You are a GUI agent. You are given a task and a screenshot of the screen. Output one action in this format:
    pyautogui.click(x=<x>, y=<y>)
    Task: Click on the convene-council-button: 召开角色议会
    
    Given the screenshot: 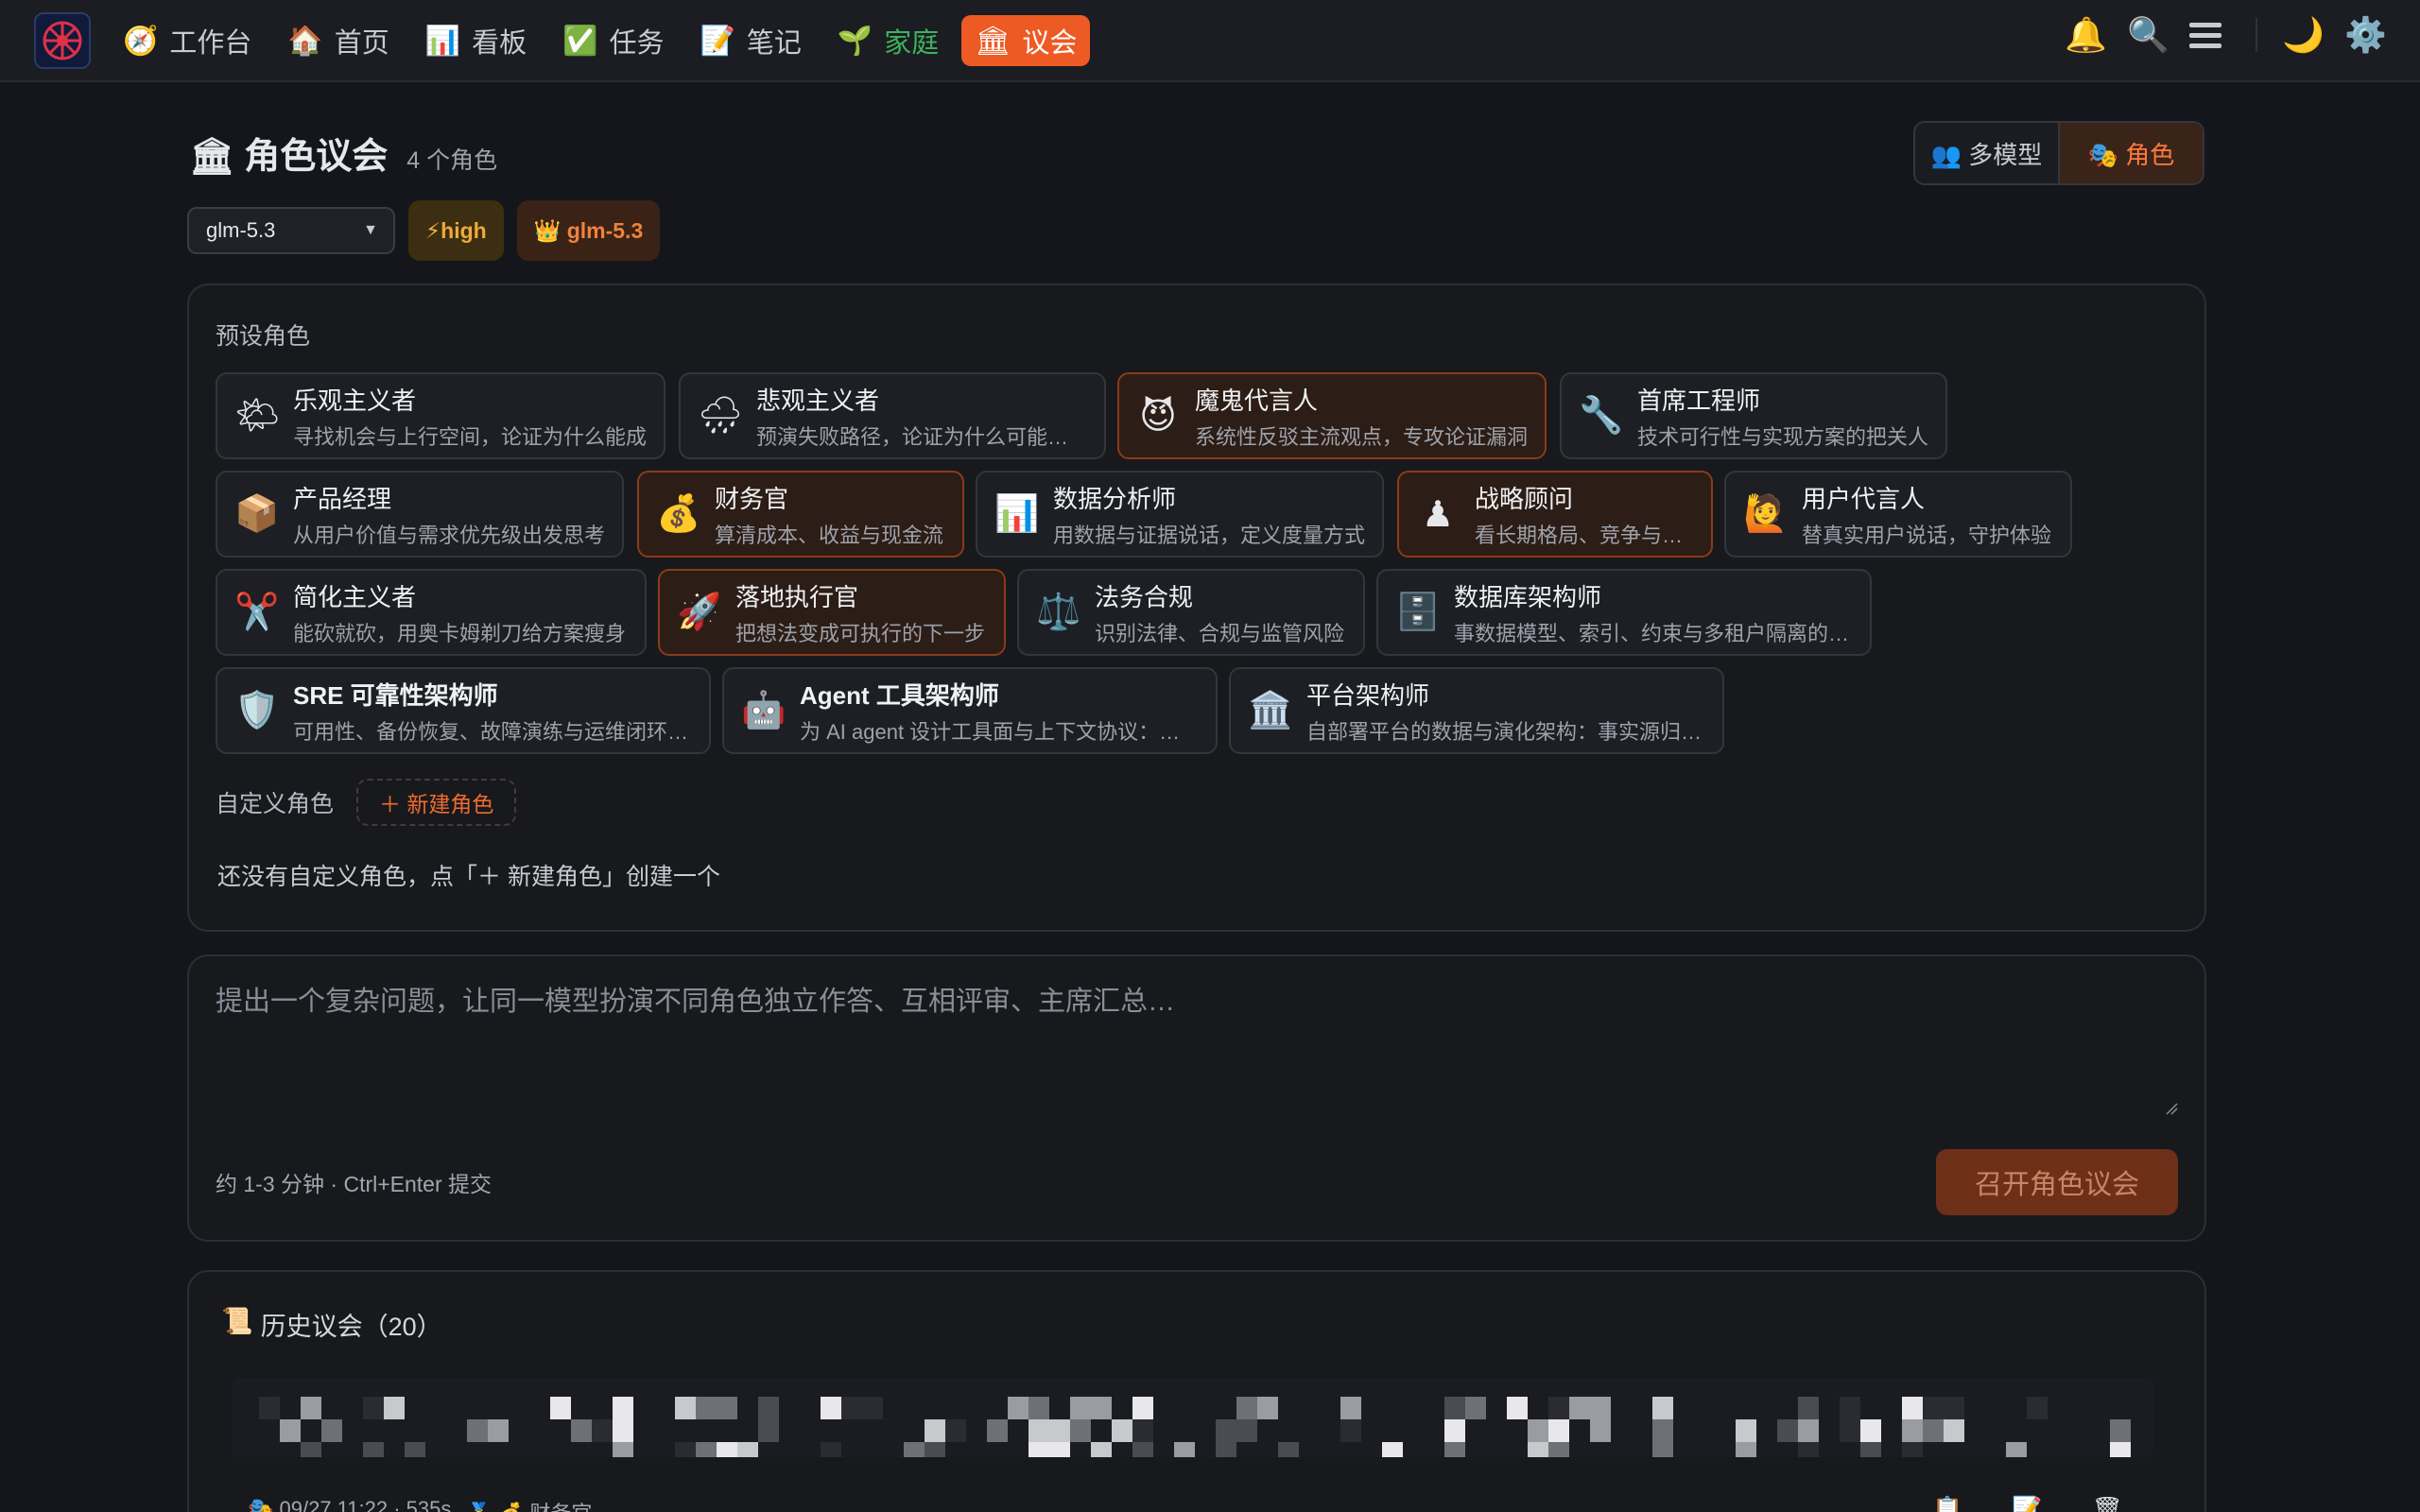 What is the action you would take?
    pyautogui.click(x=2057, y=1182)
    